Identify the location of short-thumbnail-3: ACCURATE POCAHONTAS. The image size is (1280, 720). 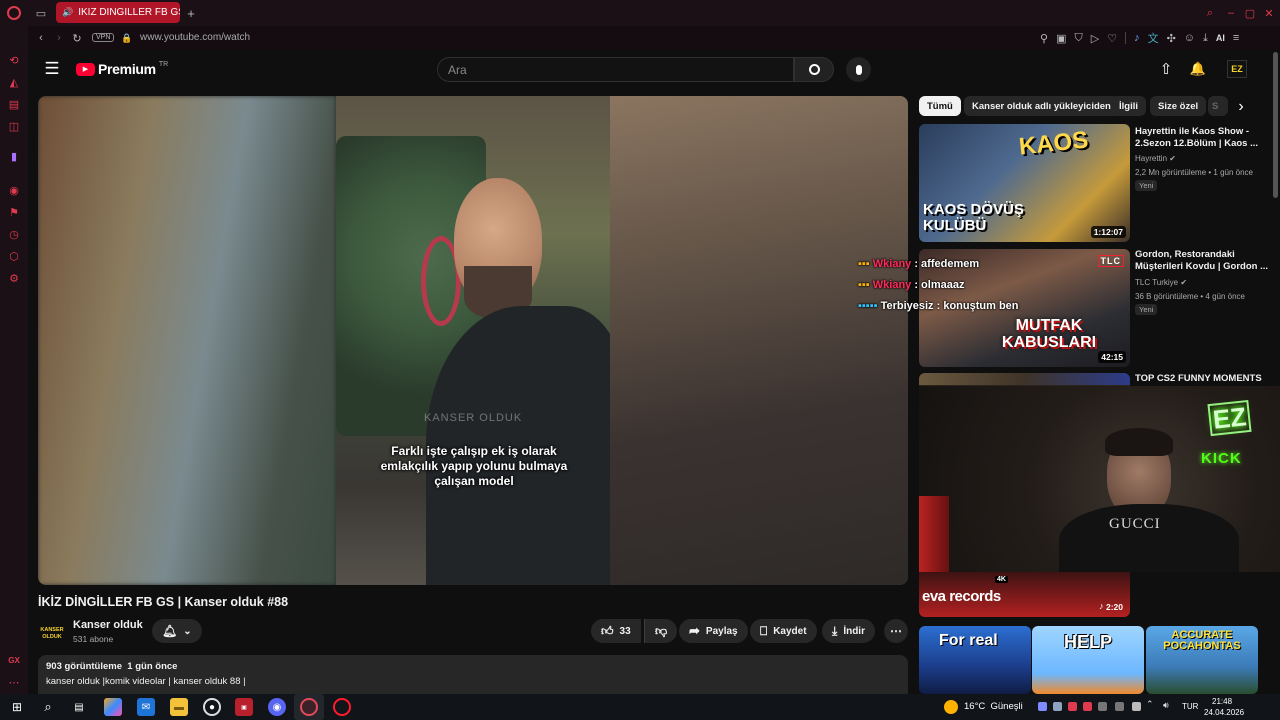
(1202, 660).